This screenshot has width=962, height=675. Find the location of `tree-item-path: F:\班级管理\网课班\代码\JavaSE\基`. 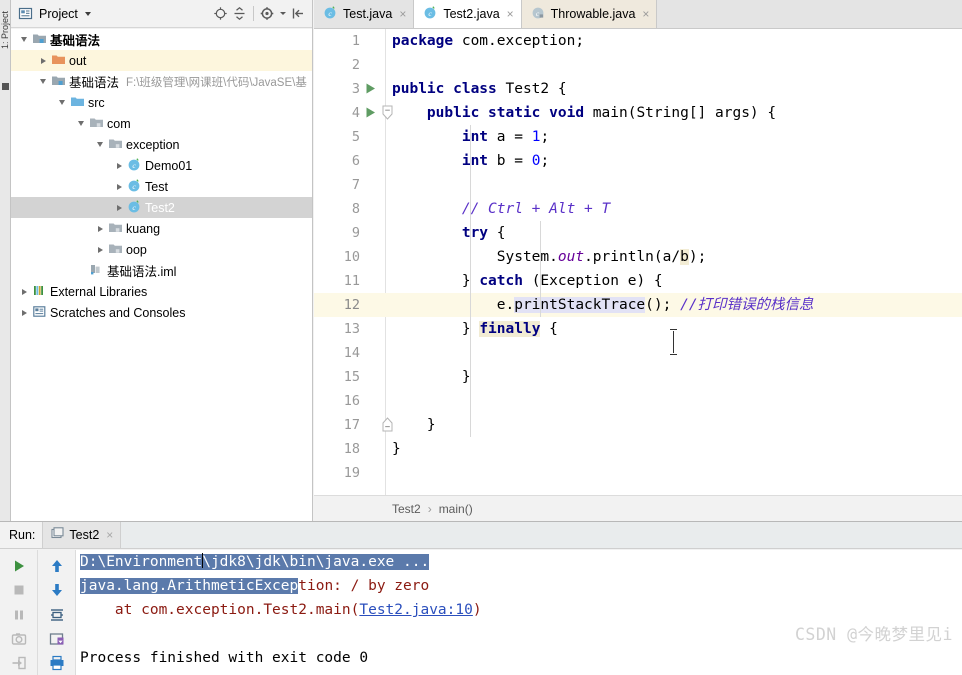

tree-item-path: F:\班级管理\网课班\代码\JavaSE\基 is located at coordinates (216, 82).